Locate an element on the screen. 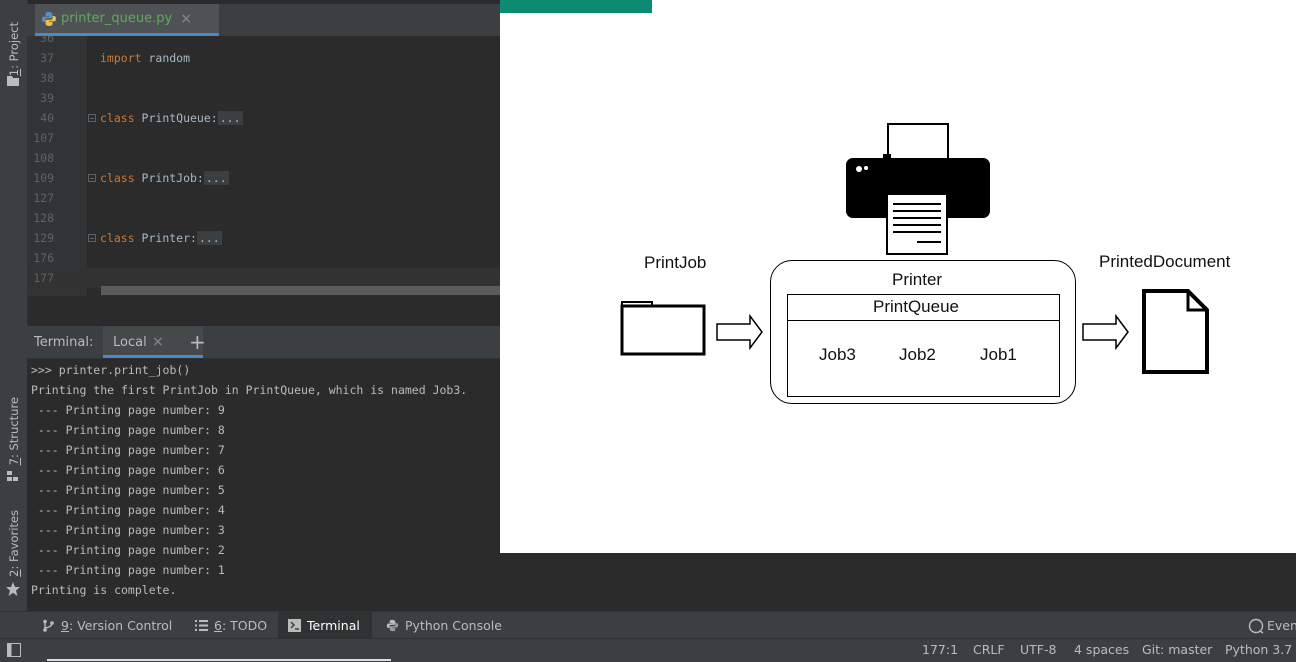 The width and height of the screenshot is (1296, 662). line-number: 40 is located at coordinates (47, 118).